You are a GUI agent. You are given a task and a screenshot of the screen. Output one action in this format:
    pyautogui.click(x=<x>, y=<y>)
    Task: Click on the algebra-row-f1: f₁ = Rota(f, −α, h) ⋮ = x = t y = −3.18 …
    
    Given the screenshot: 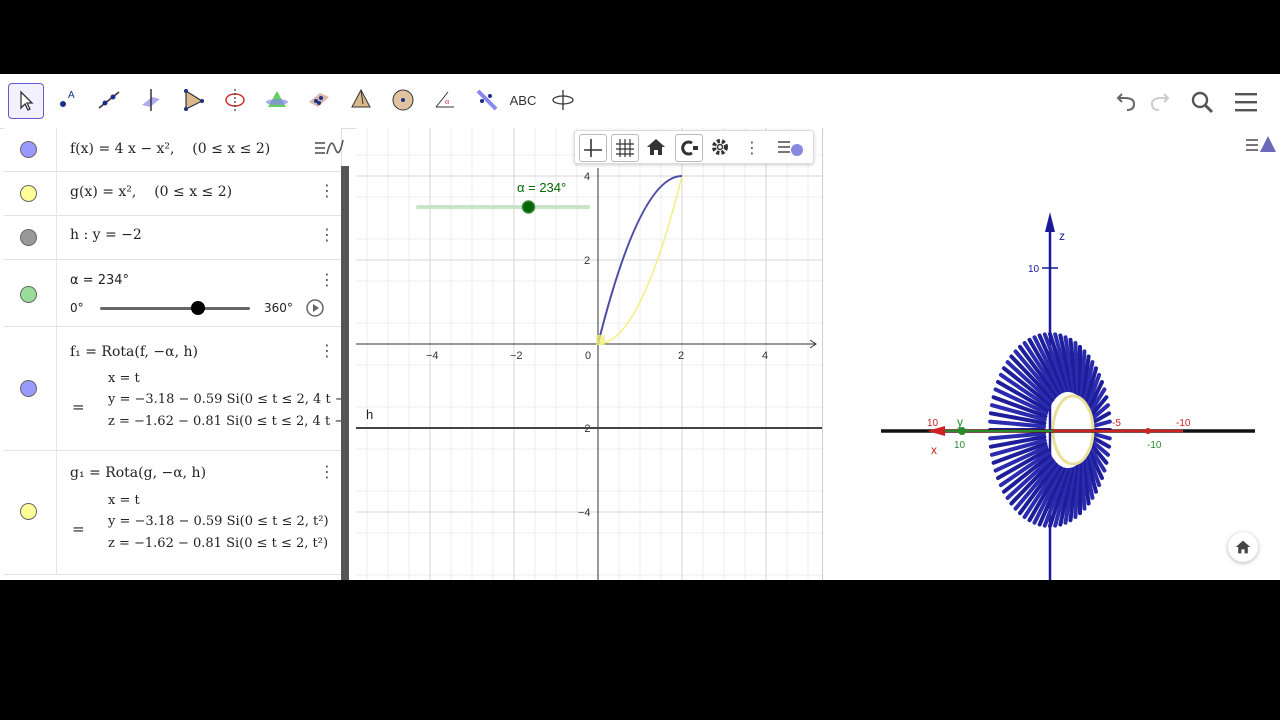 What is the action you would take?
    pyautogui.click(x=173, y=388)
    